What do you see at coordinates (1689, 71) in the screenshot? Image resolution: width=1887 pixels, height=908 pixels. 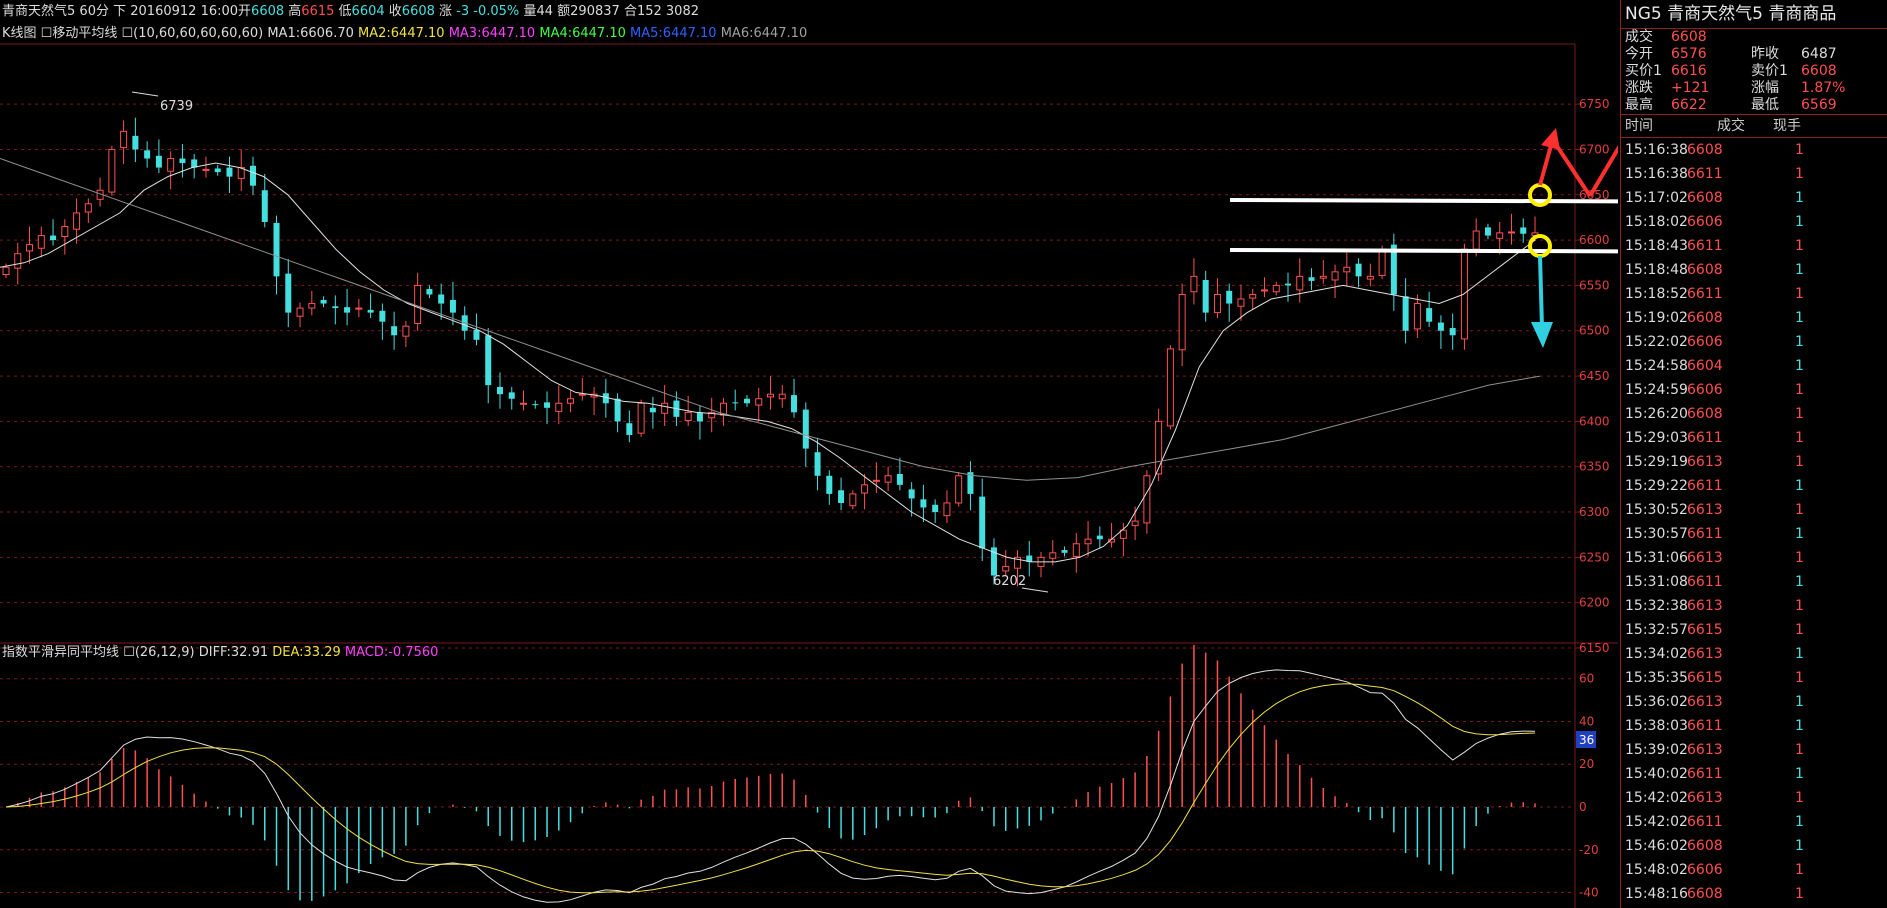 I see `quote-value: 6616` at bounding box center [1689, 71].